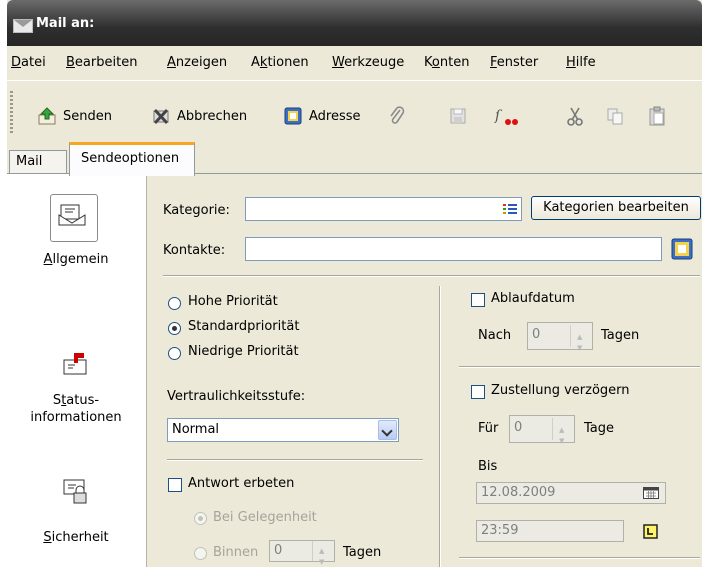  What do you see at coordinates (323, 554) in the screenshot?
I see `reply-within-spinner` at bounding box center [323, 554].